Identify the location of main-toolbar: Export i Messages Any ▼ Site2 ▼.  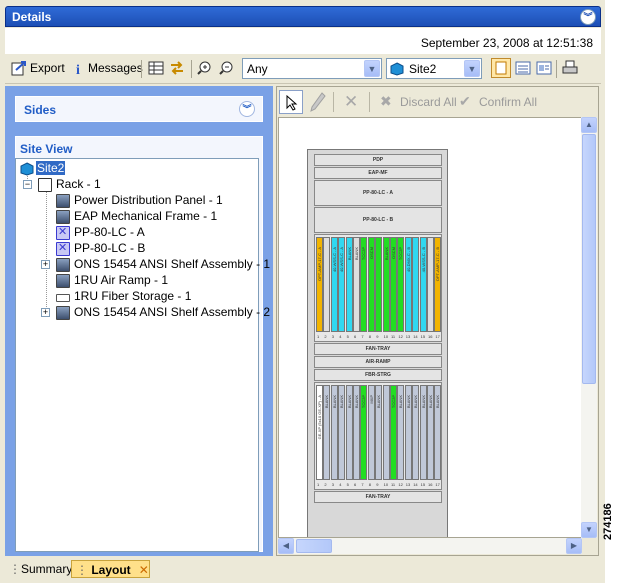
(303, 69).